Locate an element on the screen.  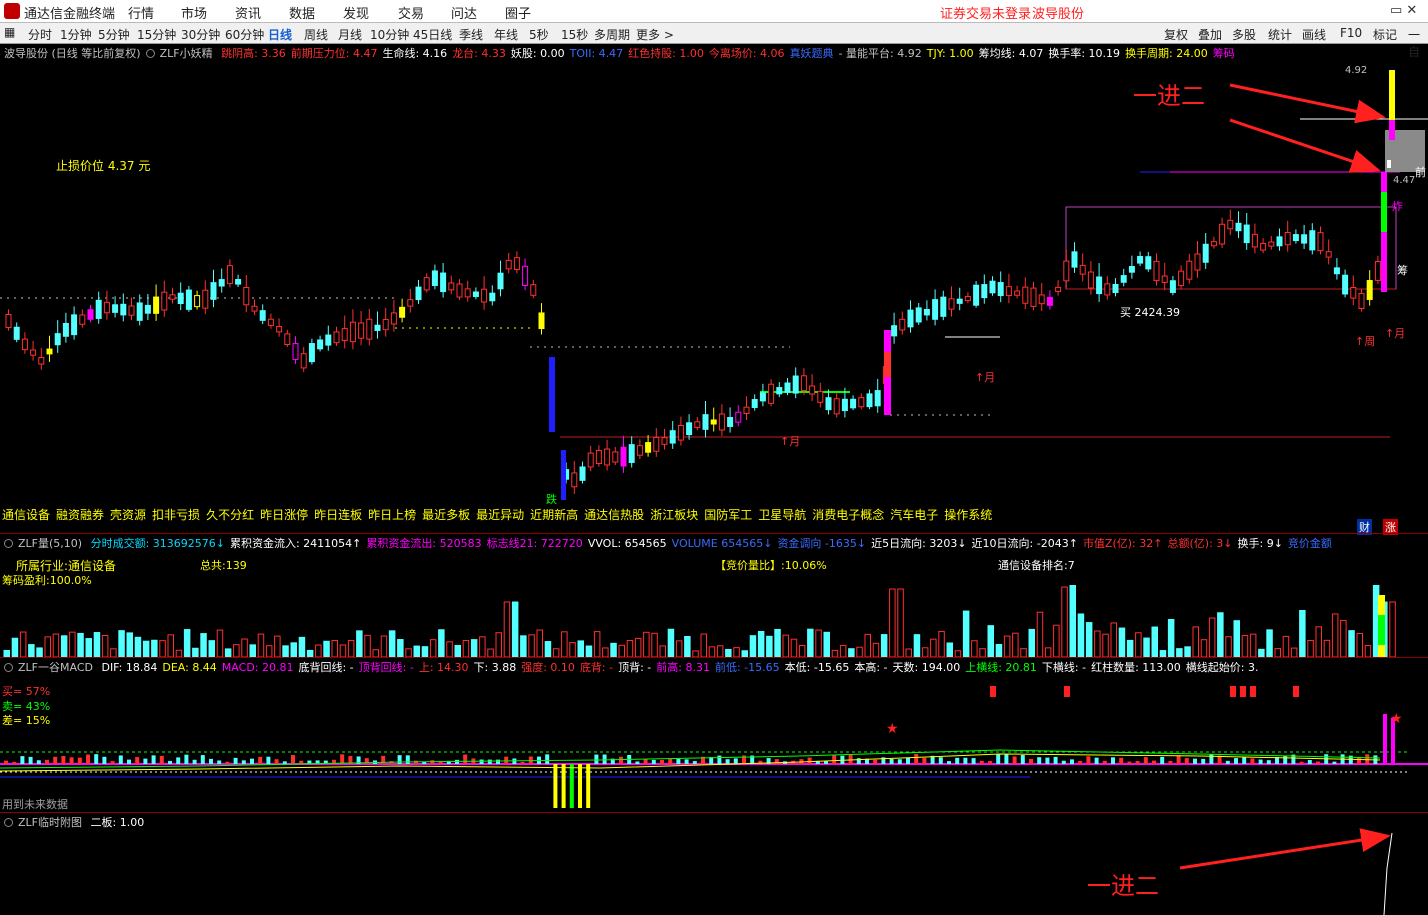
timeframe-tab-15: 多周期 is located at coordinates (612, 34).